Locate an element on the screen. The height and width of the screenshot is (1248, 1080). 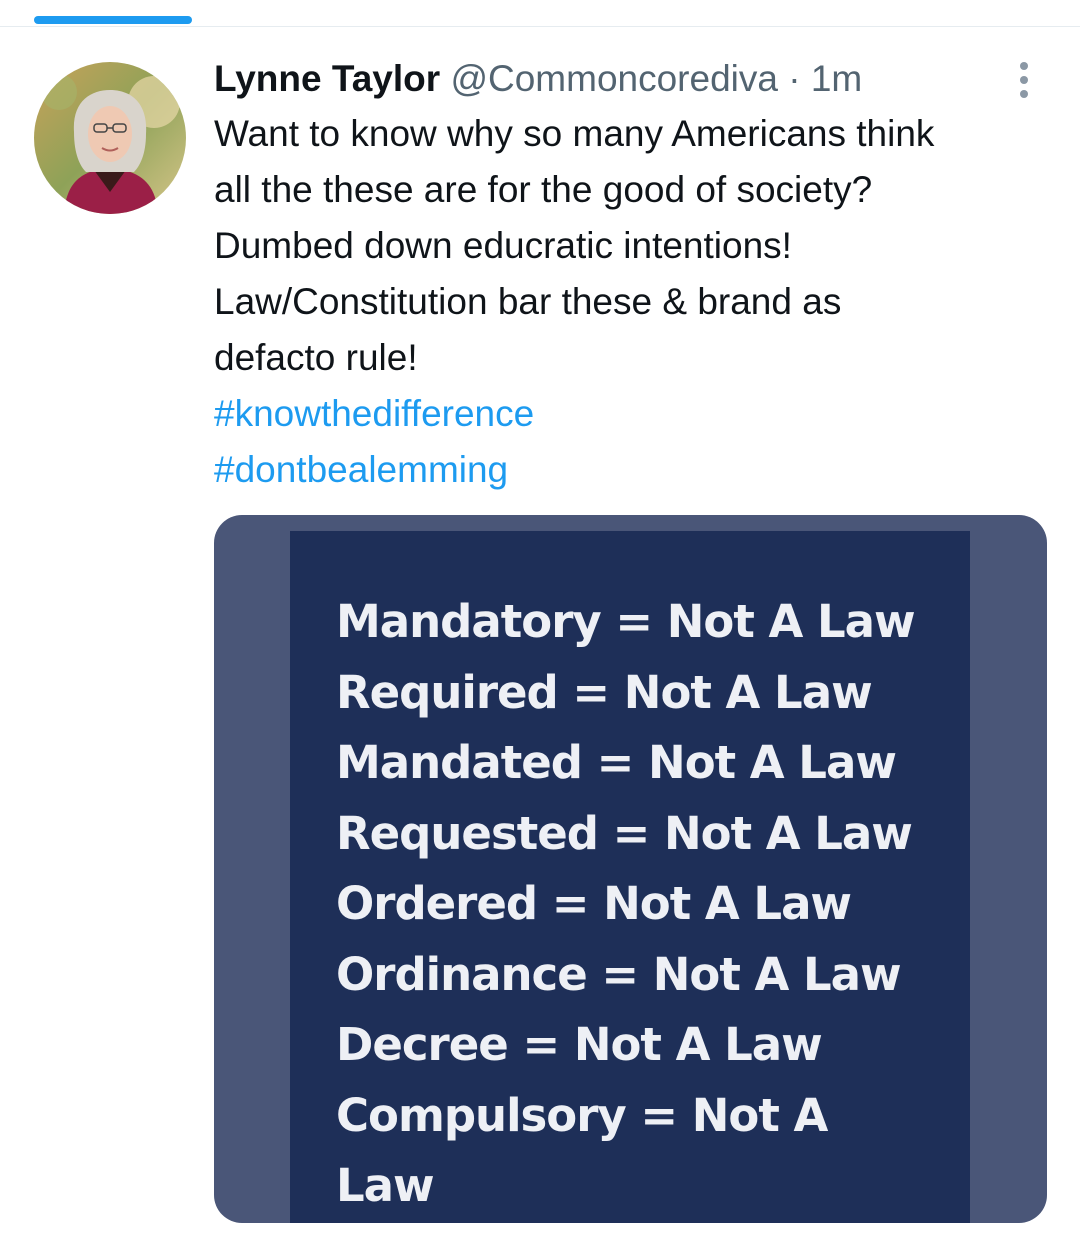
media-text-line: Mandatory = Not A Law is located at coordinates (626, 621).